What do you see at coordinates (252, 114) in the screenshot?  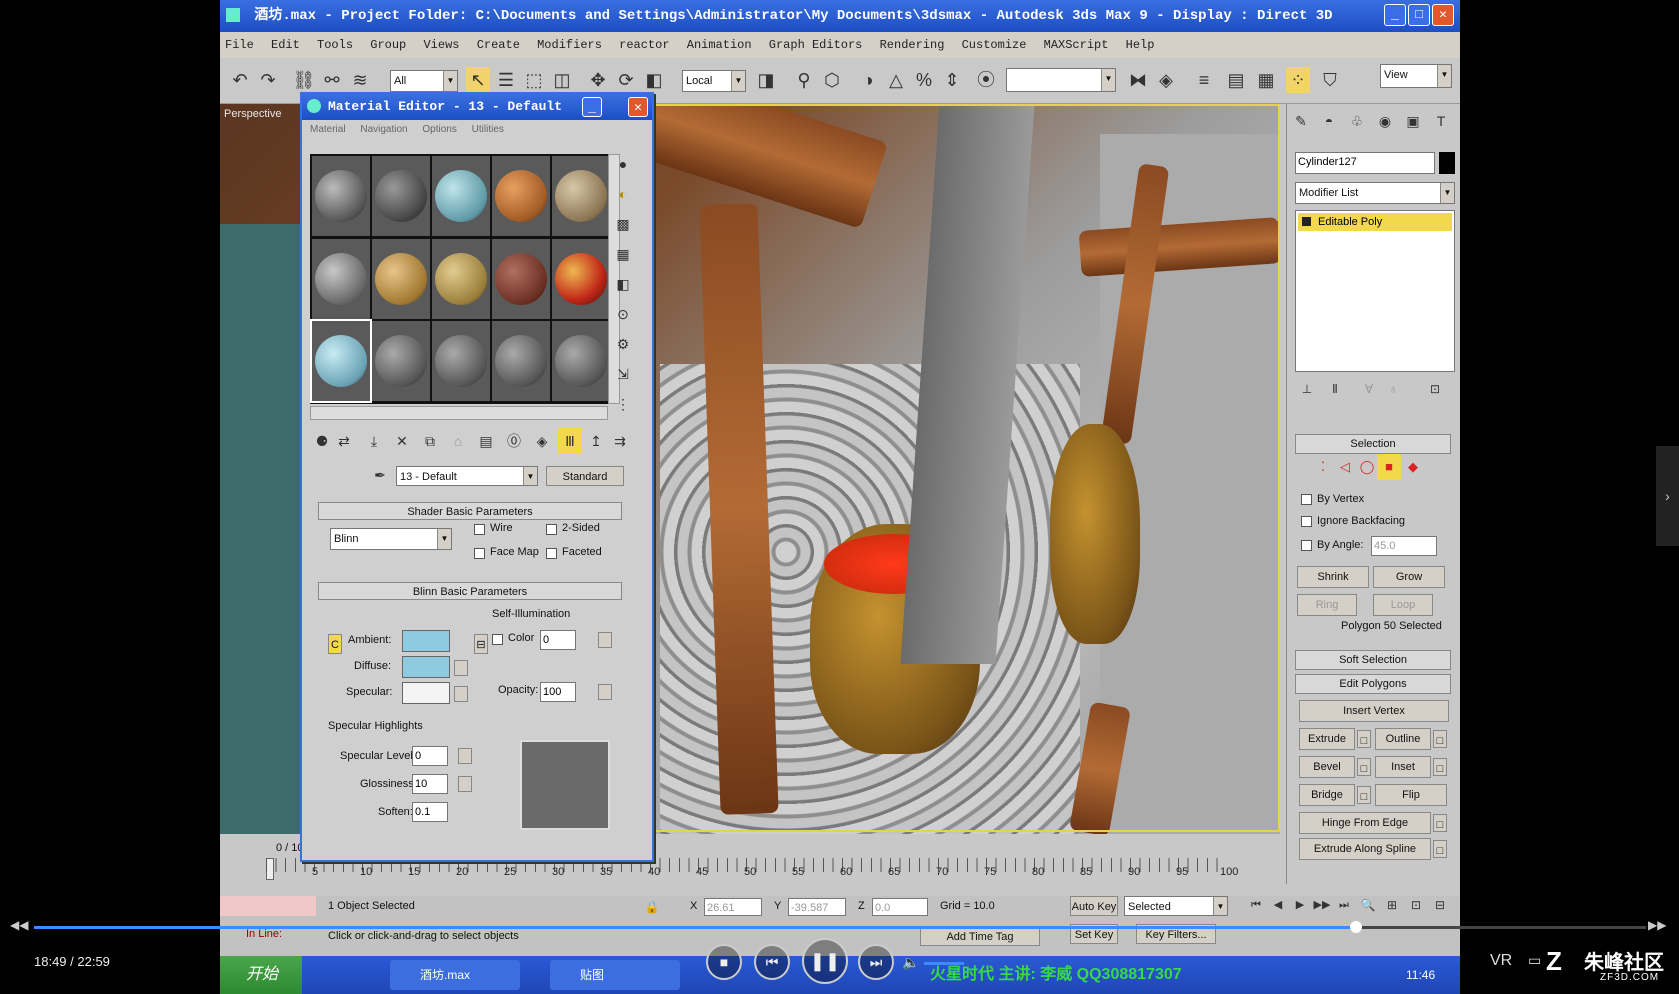 I see `viewport-label: Perspective` at bounding box center [252, 114].